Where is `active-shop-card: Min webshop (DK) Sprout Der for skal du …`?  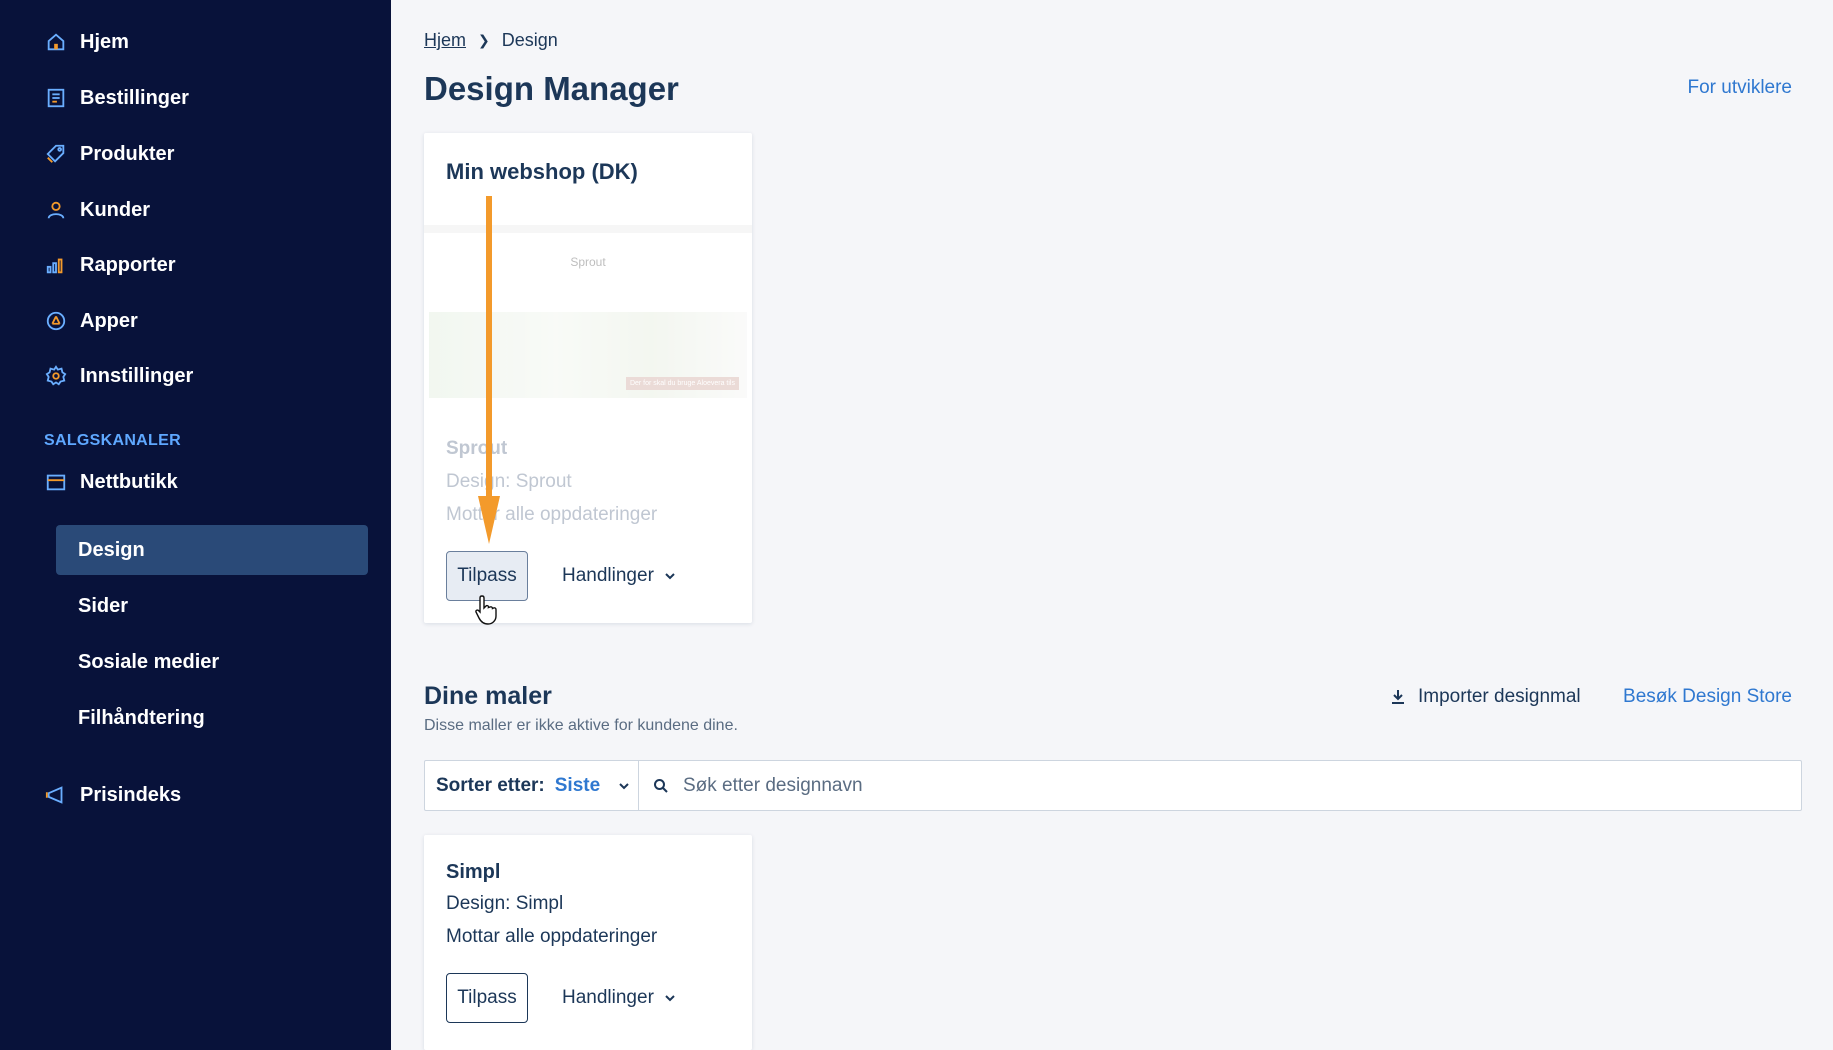
active-shop-card: Min webshop (DK) Sprout Der for skal du … is located at coordinates (588, 378).